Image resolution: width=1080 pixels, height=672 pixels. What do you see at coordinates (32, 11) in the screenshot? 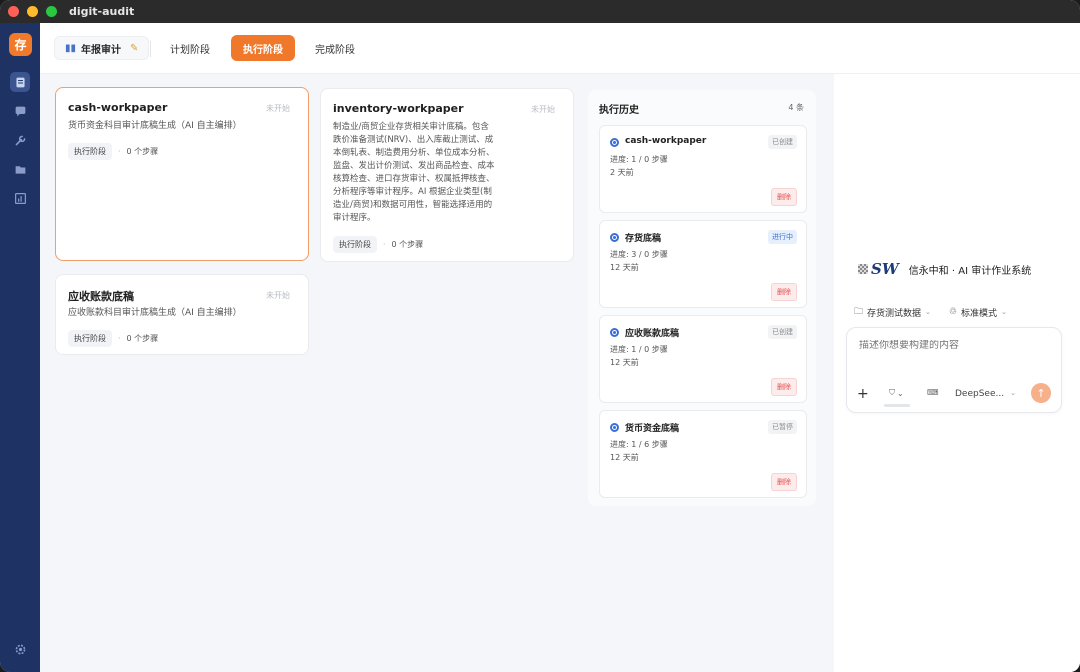
I see `minimize-window-button` at bounding box center [32, 11].